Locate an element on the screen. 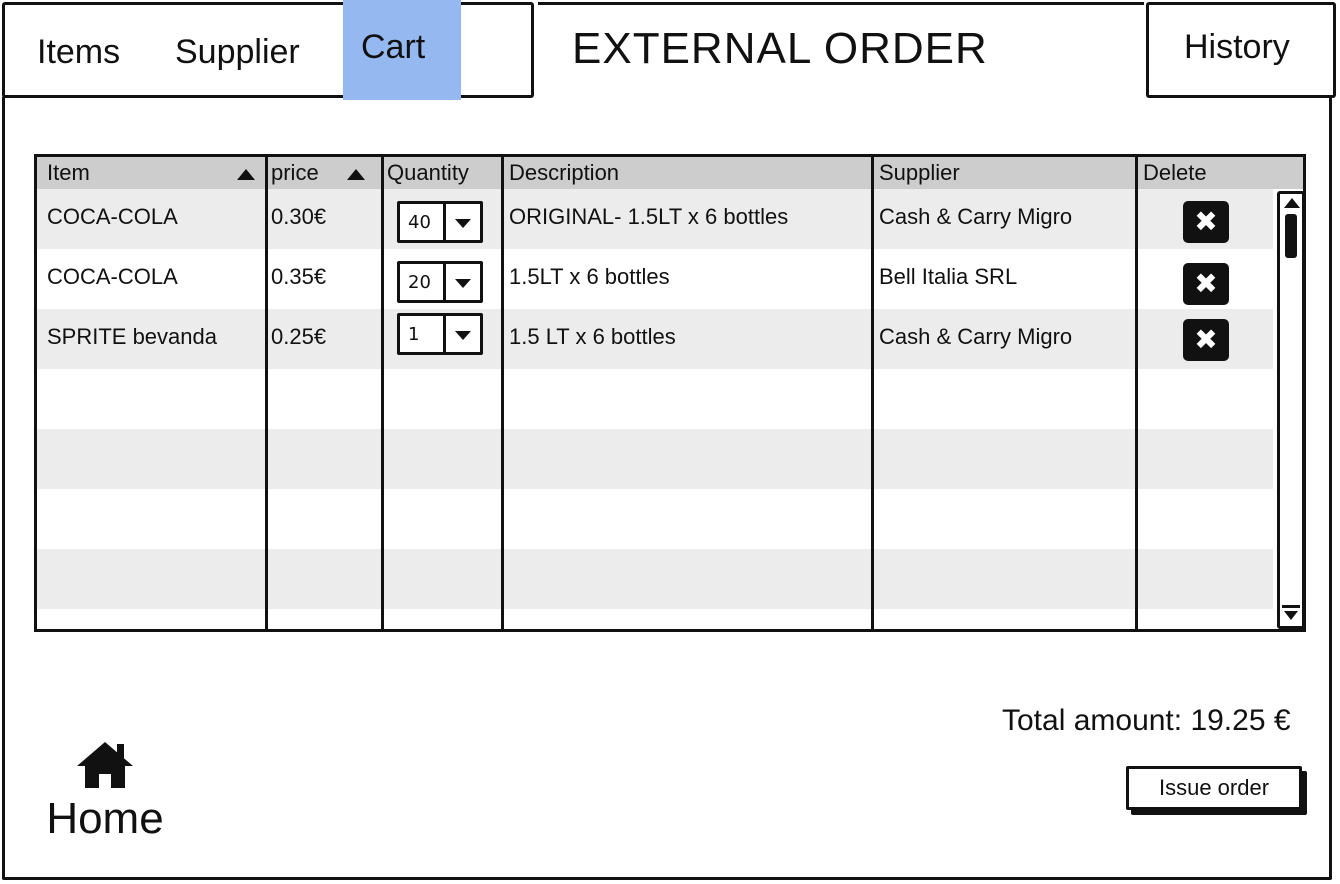 This screenshot has height=884, width=1340. tab-cart: Cart is located at coordinates (402, 50).